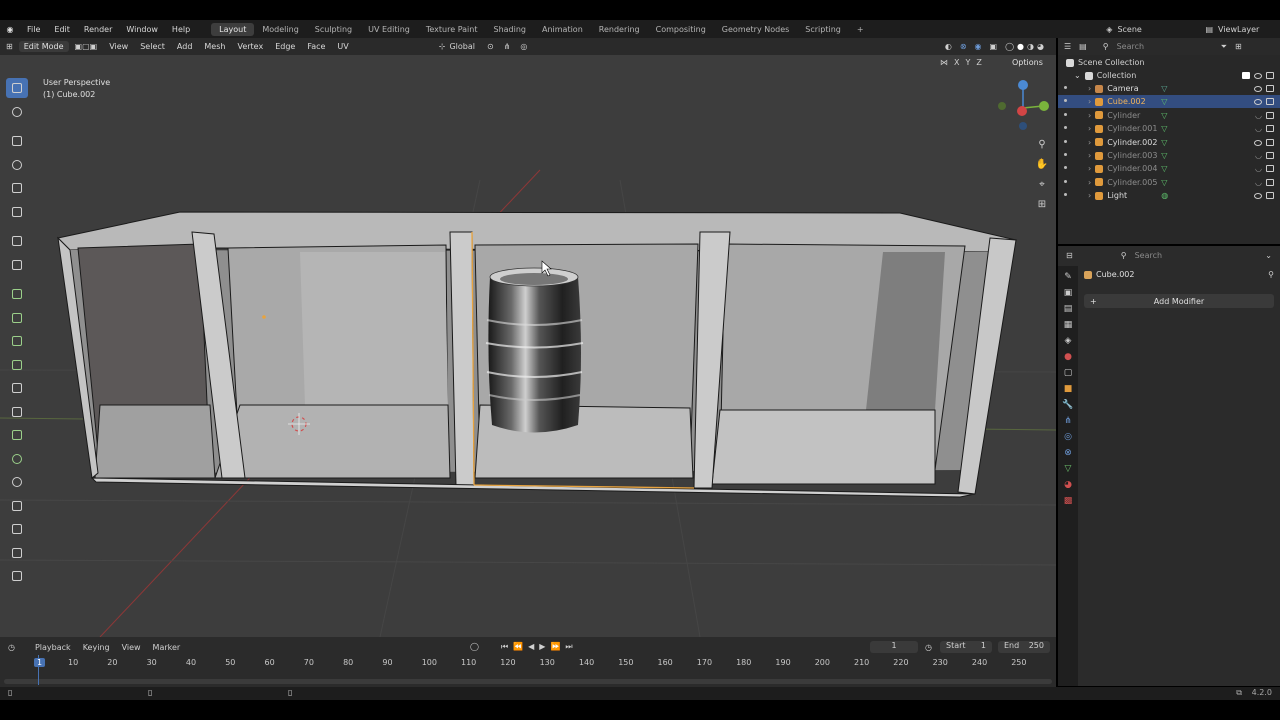 This screenshot has height=720, width=1280. What do you see at coordinates (316, 46) in the screenshot?
I see `menu-face: Face` at bounding box center [316, 46].